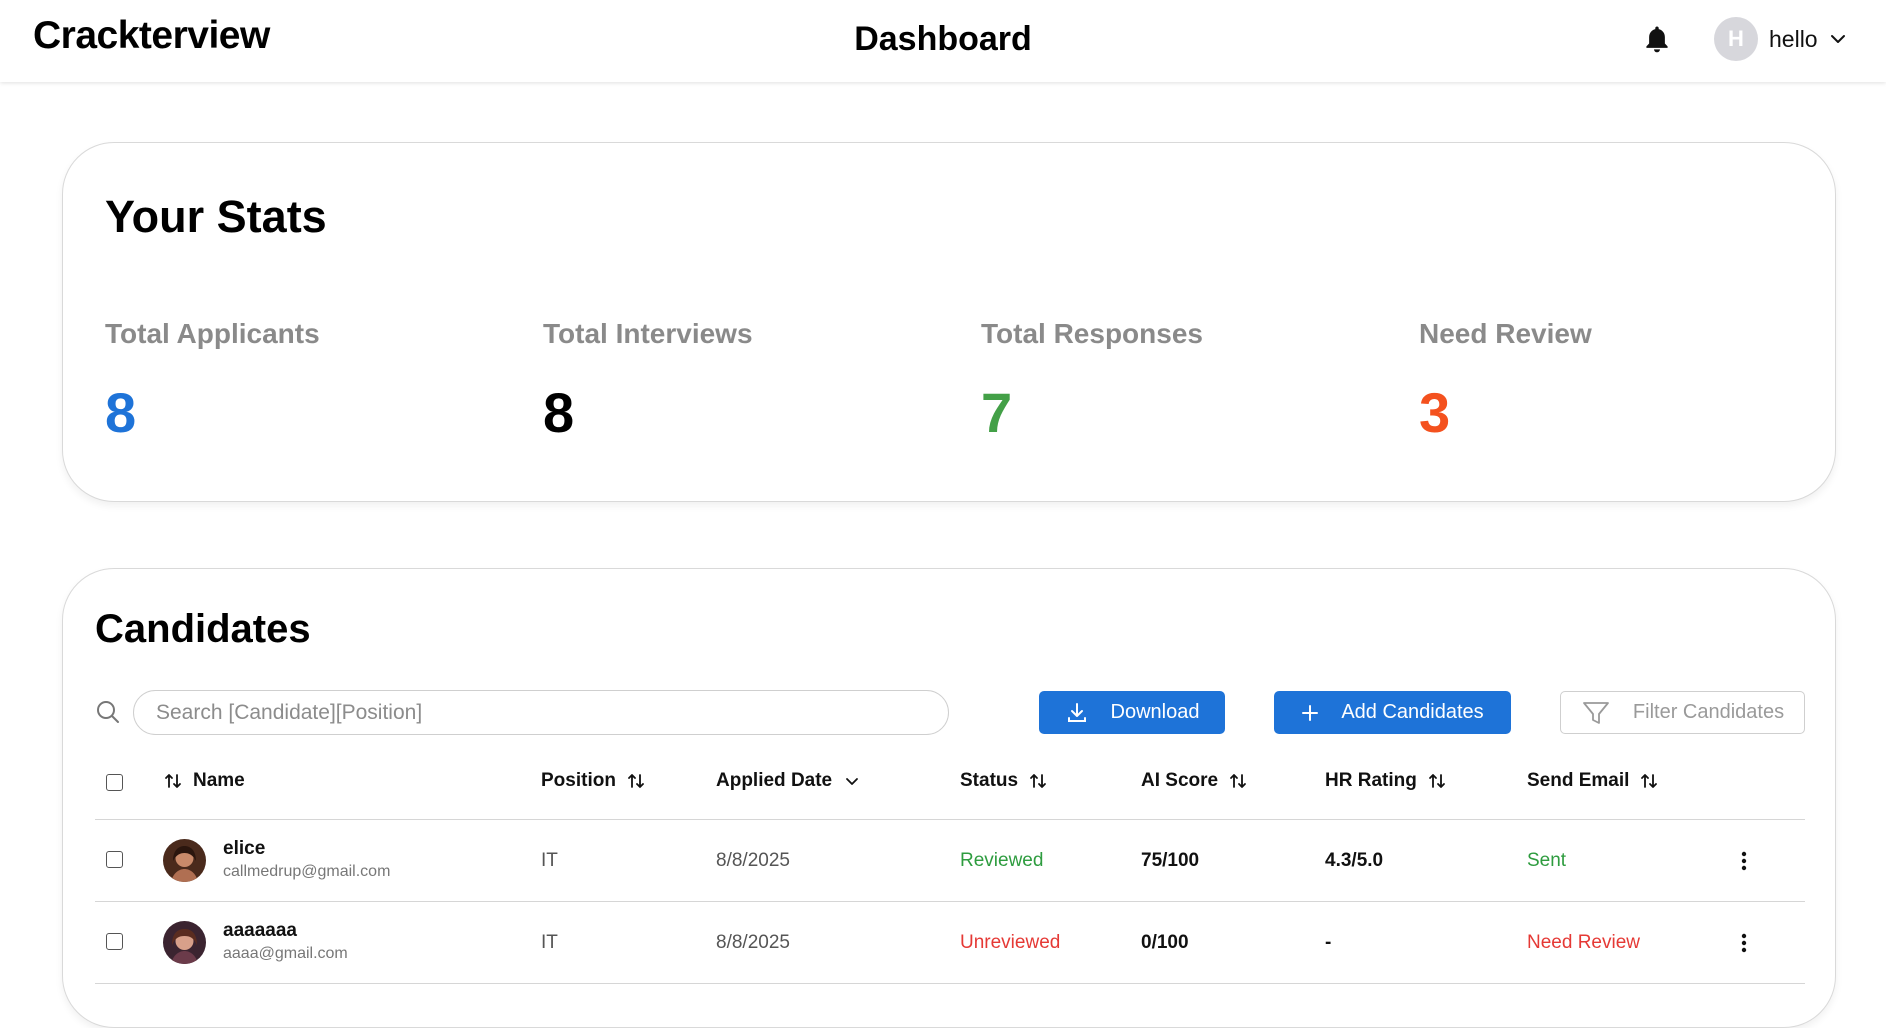 Image resolution: width=1886 pixels, height=1028 pixels. I want to click on select-all-checkbox, so click(114, 782).